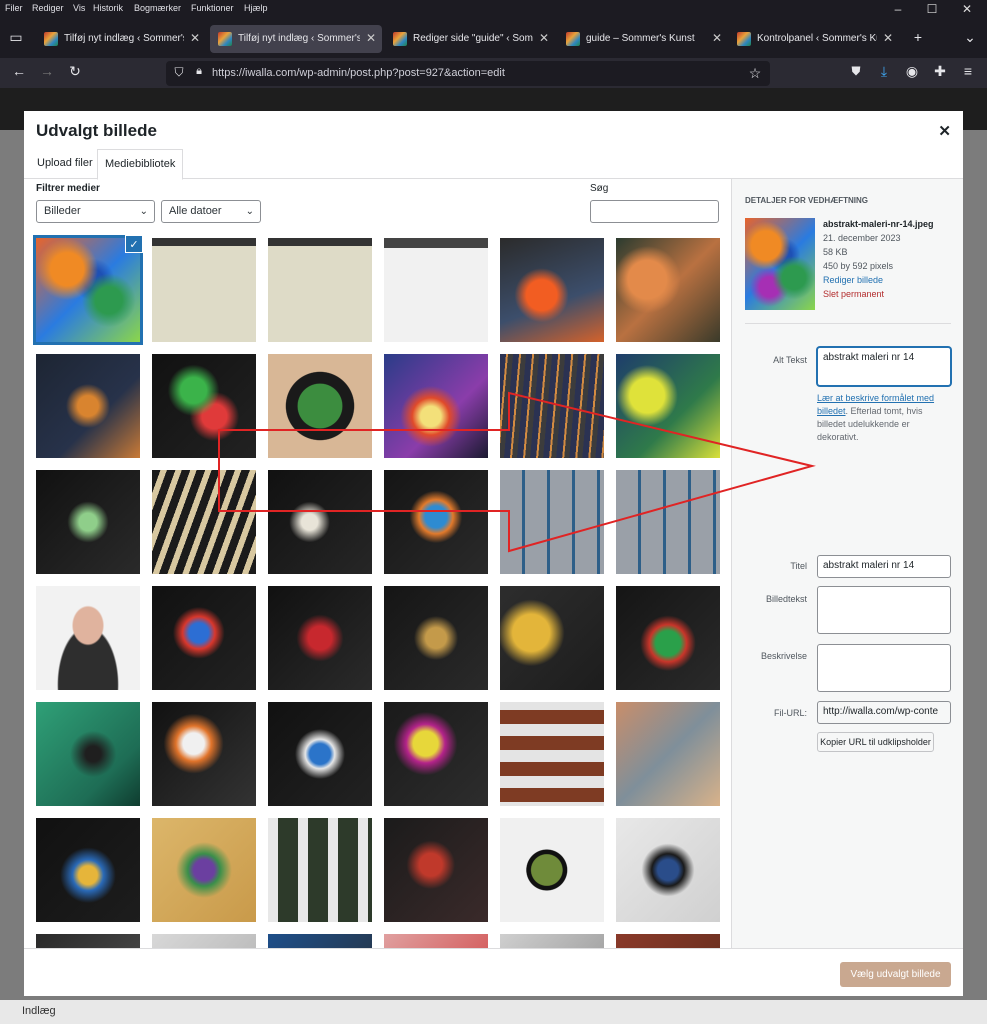 This screenshot has width=987, height=1024. Describe the element at coordinates (108, 8) in the screenshot. I see `menu-history: Historik` at that location.